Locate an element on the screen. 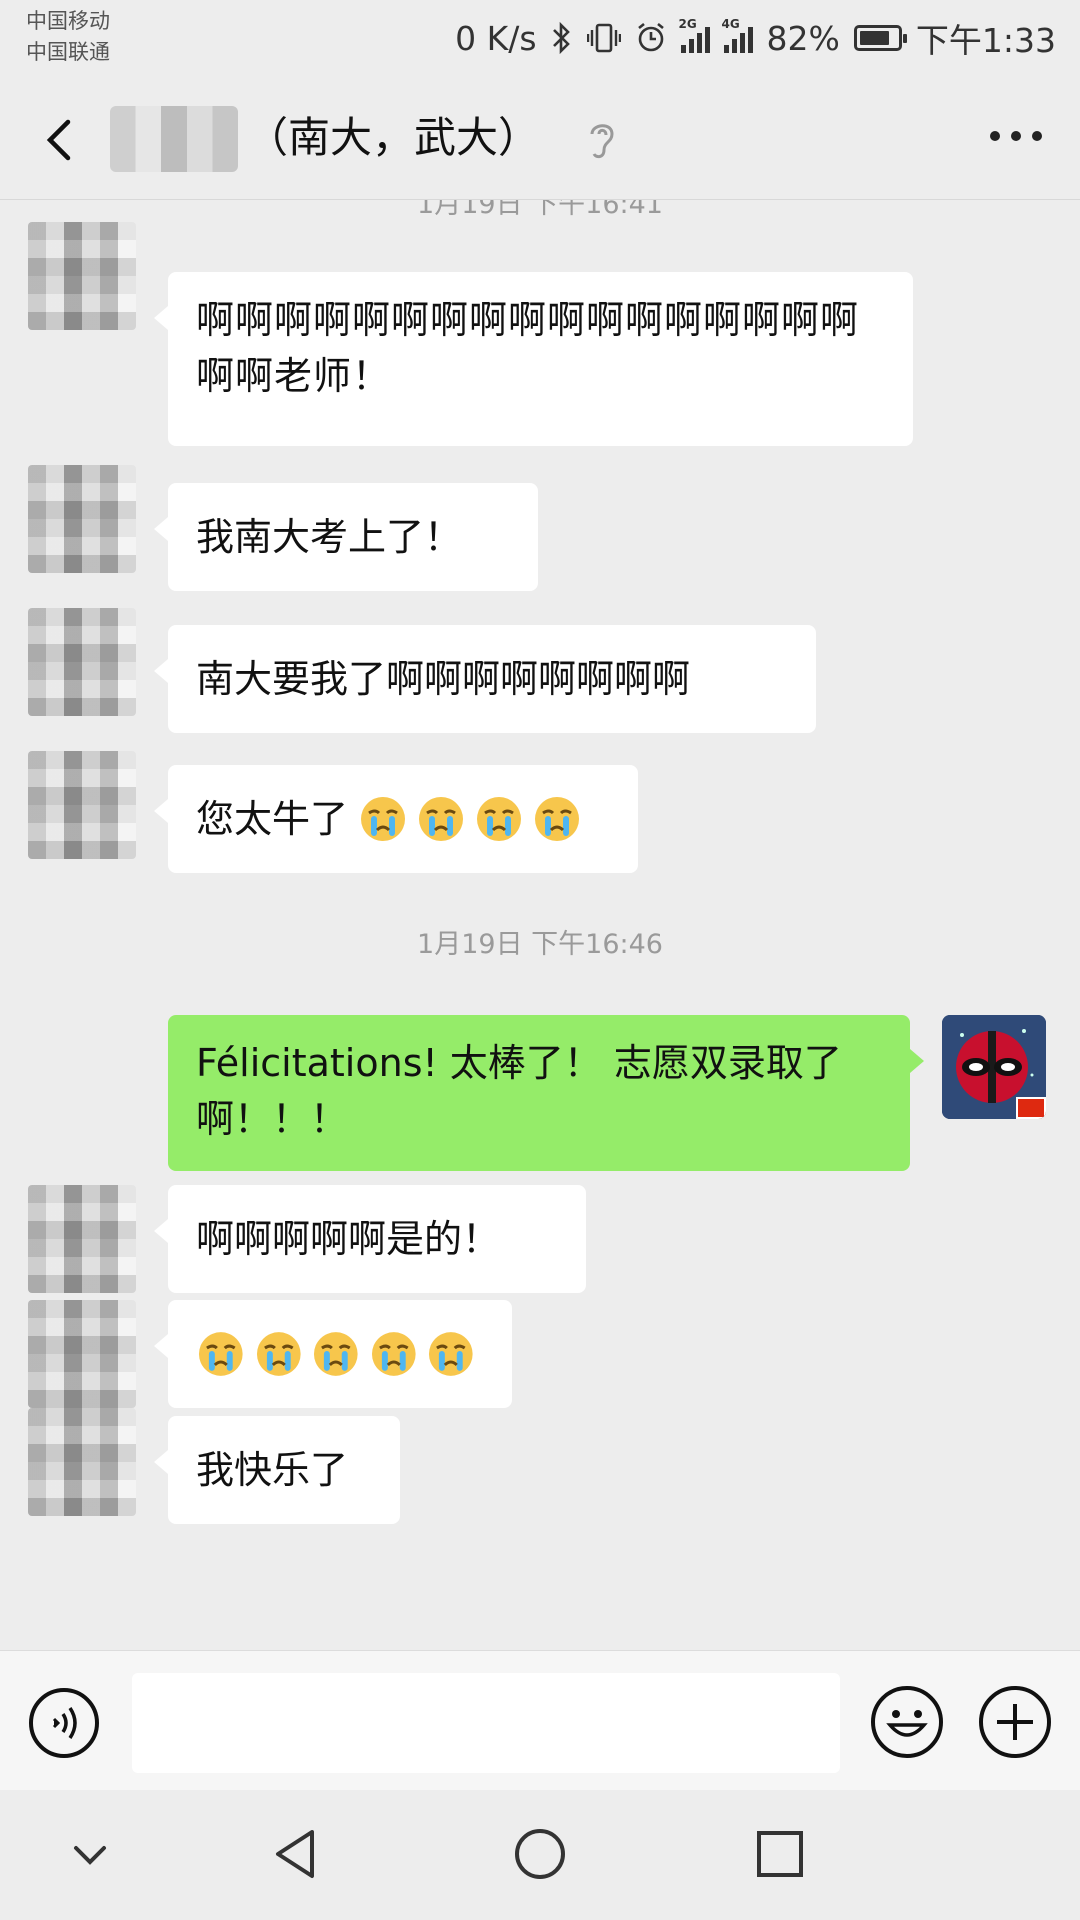 This screenshot has width=1080, height=1920. message-text: 啊啊啊啊啊啊啊啊啊啊啊啊啊啊啊啊啊啊啊老师！ is located at coordinates (528, 348).